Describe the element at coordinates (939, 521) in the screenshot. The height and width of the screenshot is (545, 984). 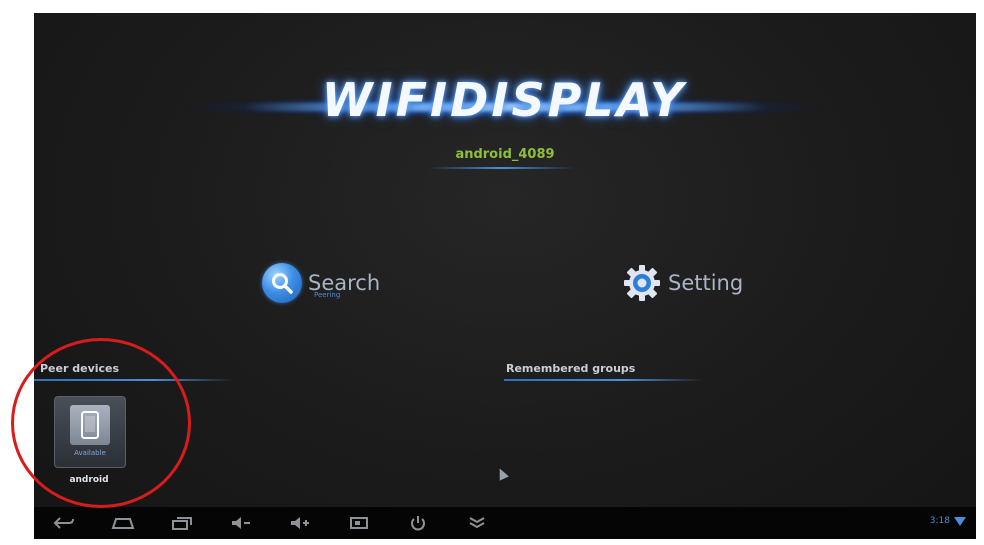
I see `clock: 3:18` at that location.